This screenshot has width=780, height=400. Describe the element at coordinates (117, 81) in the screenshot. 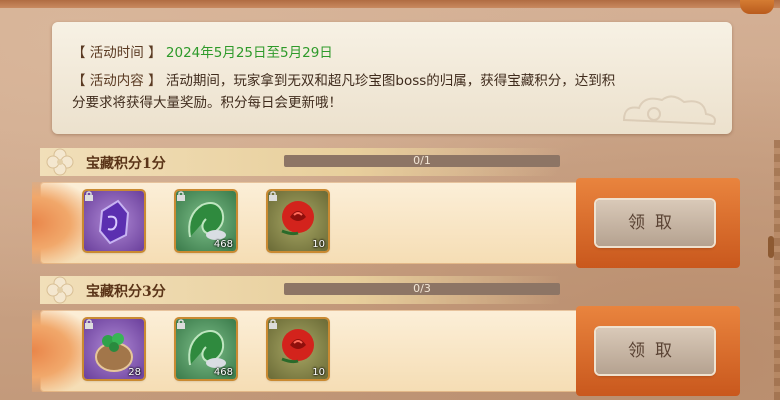

I see `event-content-label: 【 活动内容 】` at that location.